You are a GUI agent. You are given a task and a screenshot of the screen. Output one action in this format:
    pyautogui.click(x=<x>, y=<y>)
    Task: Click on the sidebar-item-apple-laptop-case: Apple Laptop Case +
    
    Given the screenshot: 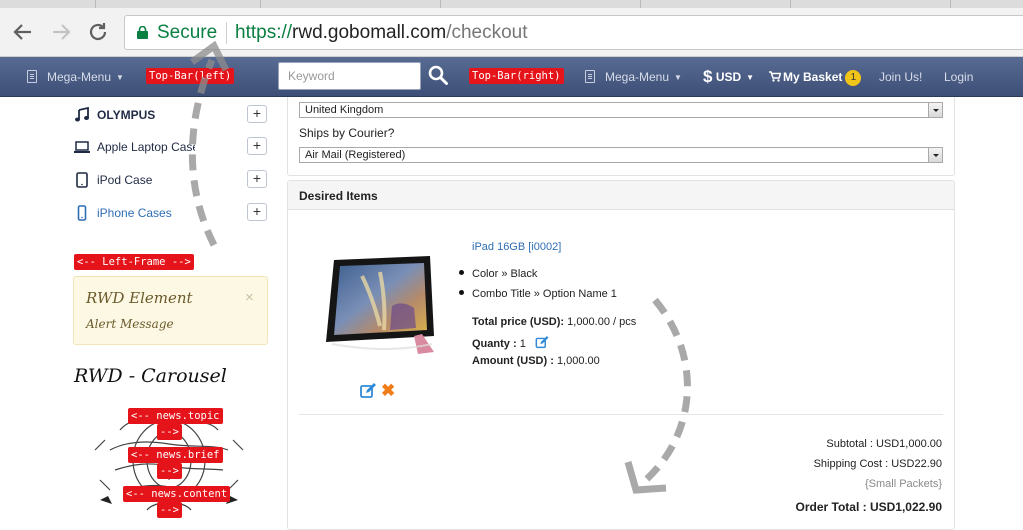 What is the action you would take?
    pyautogui.click(x=171, y=147)
    